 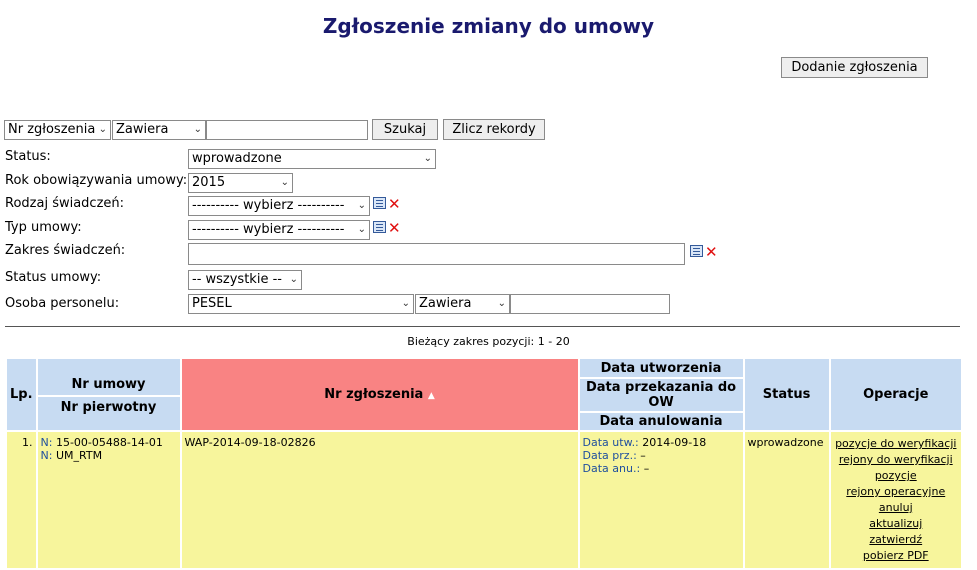 I want to click on benefit-kind-select: ---------- wybierz ---------- ⌄, so click(x=279, y=206).